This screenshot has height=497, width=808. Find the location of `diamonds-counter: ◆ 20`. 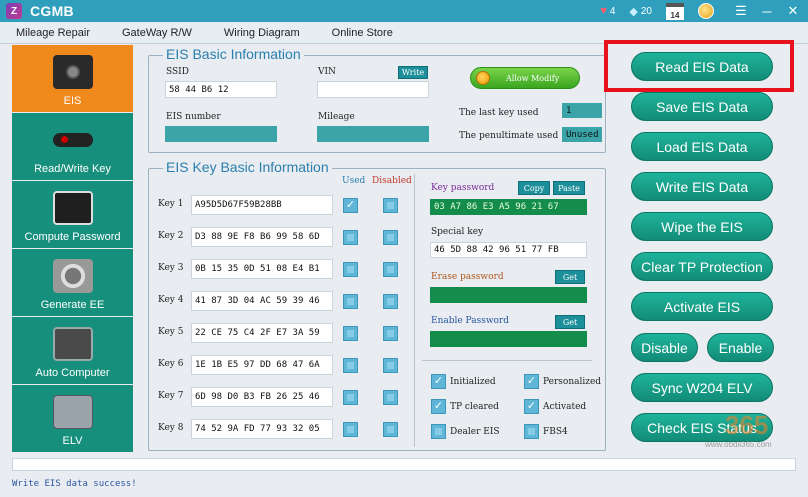

diamonds-counter: ◆ 20 is located at coordinates (640, 11).